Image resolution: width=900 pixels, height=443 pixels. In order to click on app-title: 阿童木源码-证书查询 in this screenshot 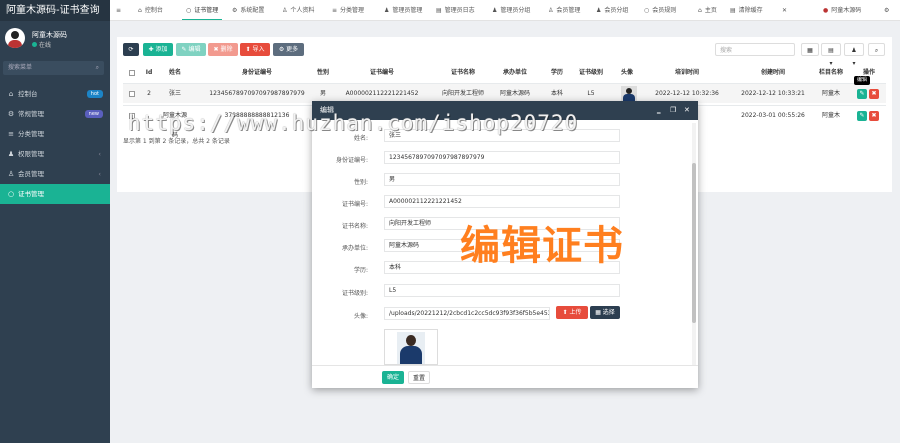, I will do `click(55, 10)`.